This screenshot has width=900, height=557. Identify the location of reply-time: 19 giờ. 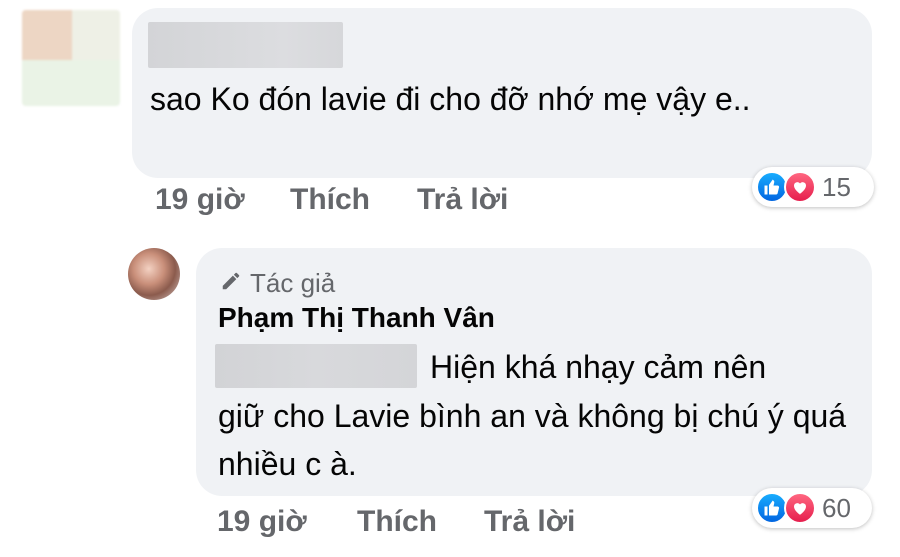
(262, 522).